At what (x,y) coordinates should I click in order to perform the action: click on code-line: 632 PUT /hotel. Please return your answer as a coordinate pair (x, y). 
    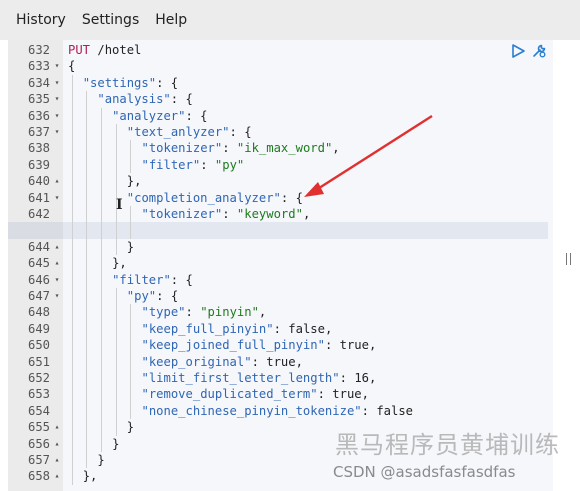
    Looking at the image, I should click on (276, 50).